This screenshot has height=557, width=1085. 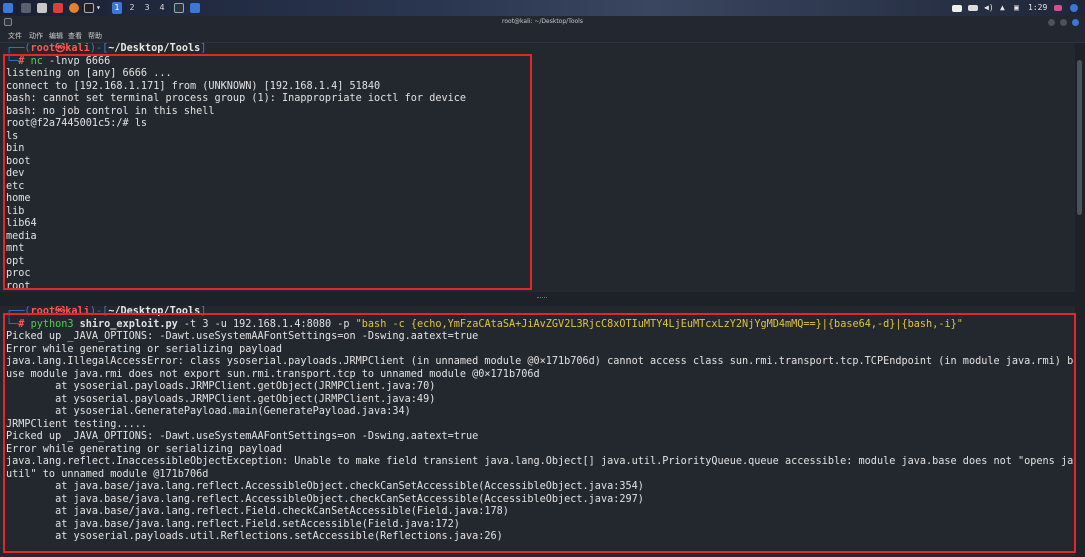 What do you see at coordinates (110, 111) in the screenshot?
I see `output-line: bash: no job control in this shell` at bounding box center [110, 111].